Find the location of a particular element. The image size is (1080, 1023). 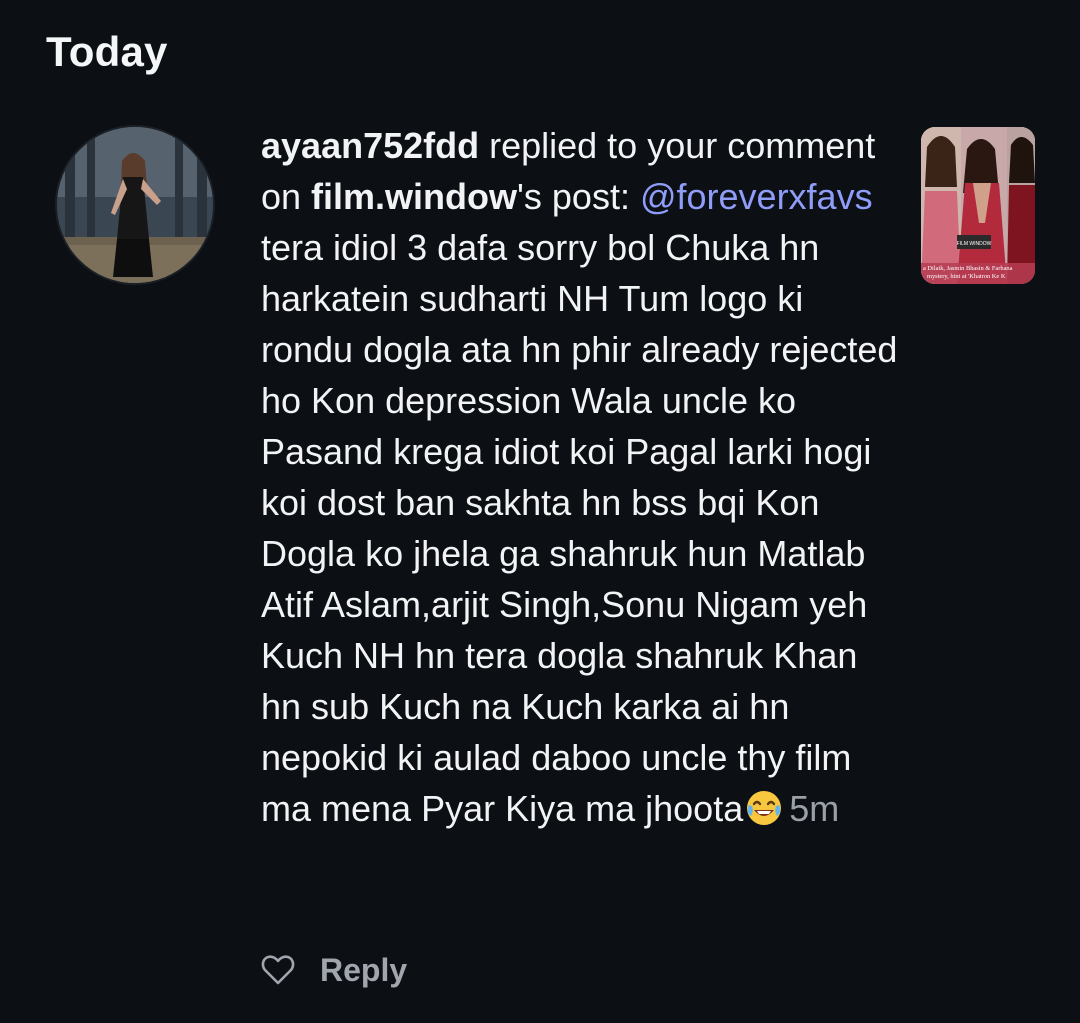

reply-button: Reply is located at coordinates (363, 970).